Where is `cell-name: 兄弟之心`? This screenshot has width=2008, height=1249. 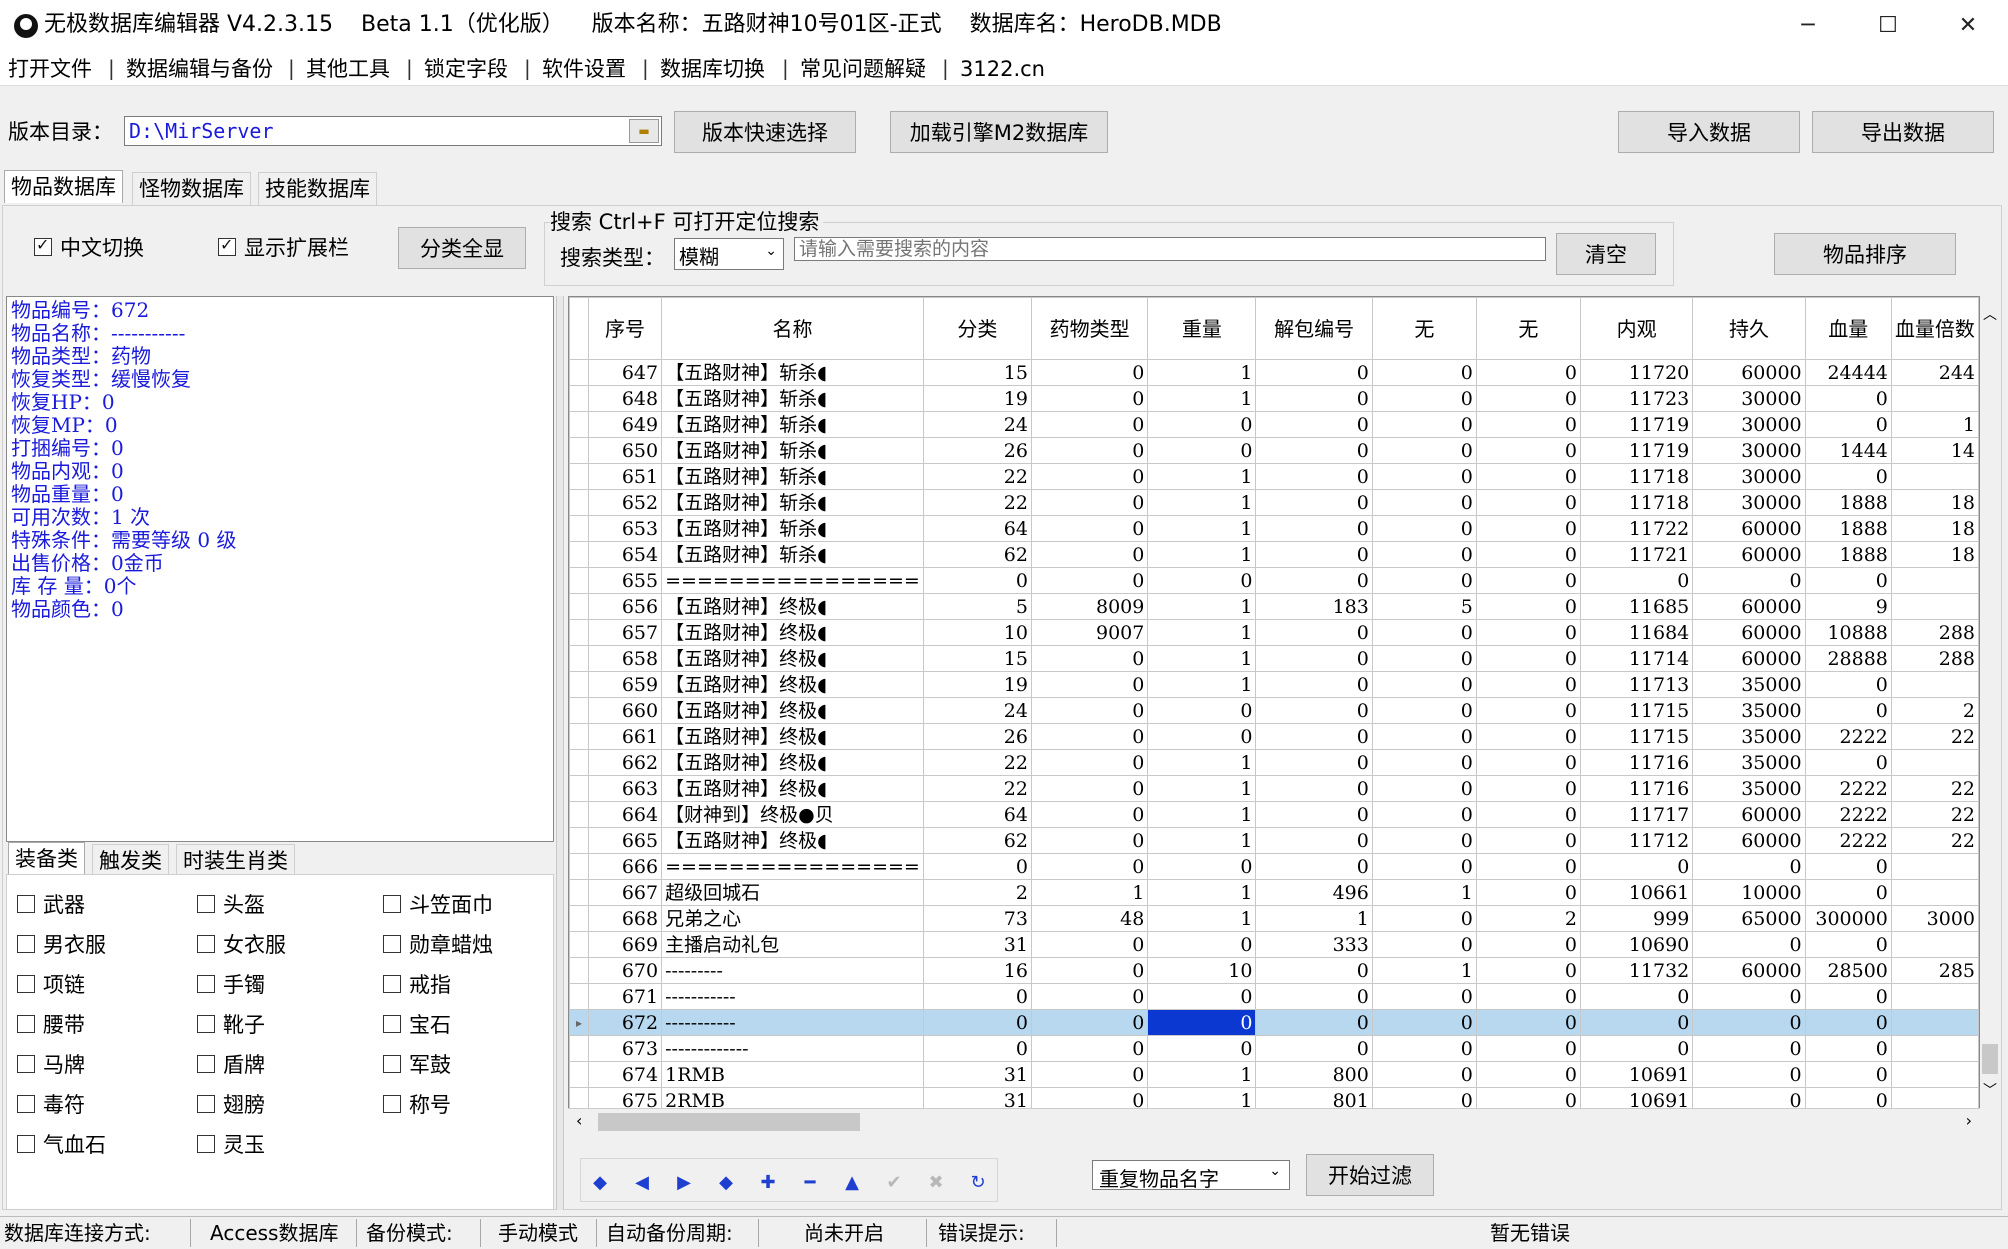 cell-name: 兄弟之心 is located at coordinates (792, 918).